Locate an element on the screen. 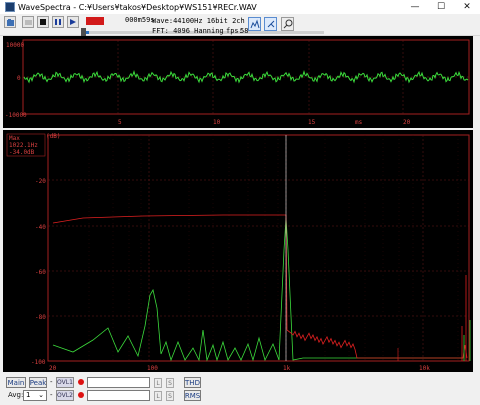  spectrum-spikes is located at coordinates (434, 318).